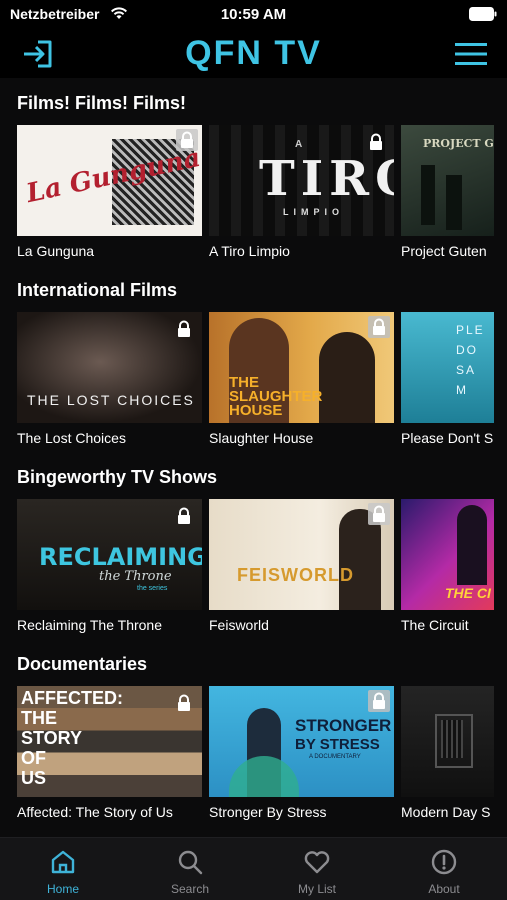  I want to click on movie-title: A Tiro Limpio, so click(249, 251).